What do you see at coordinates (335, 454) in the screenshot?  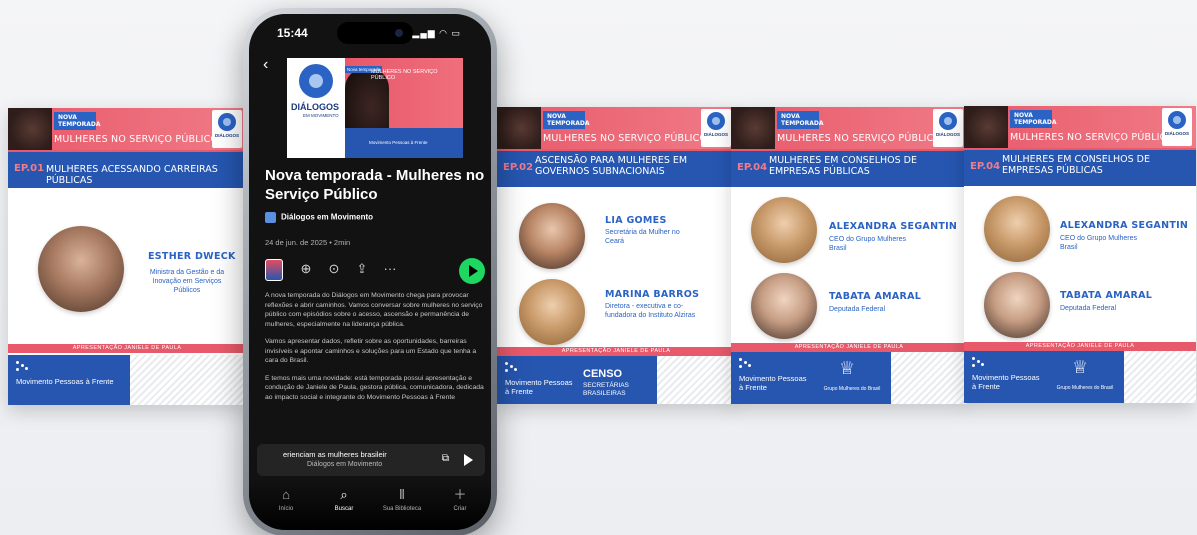 I see `mini-player-title: erienciam as mulheres brasileir` at bounding box center [335, 454].